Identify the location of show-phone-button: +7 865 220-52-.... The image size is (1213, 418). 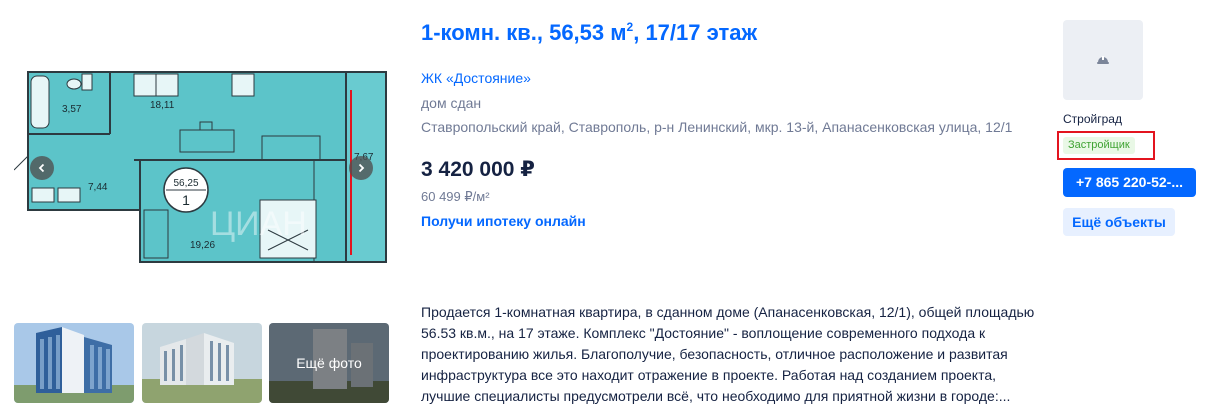
(1129, 182).